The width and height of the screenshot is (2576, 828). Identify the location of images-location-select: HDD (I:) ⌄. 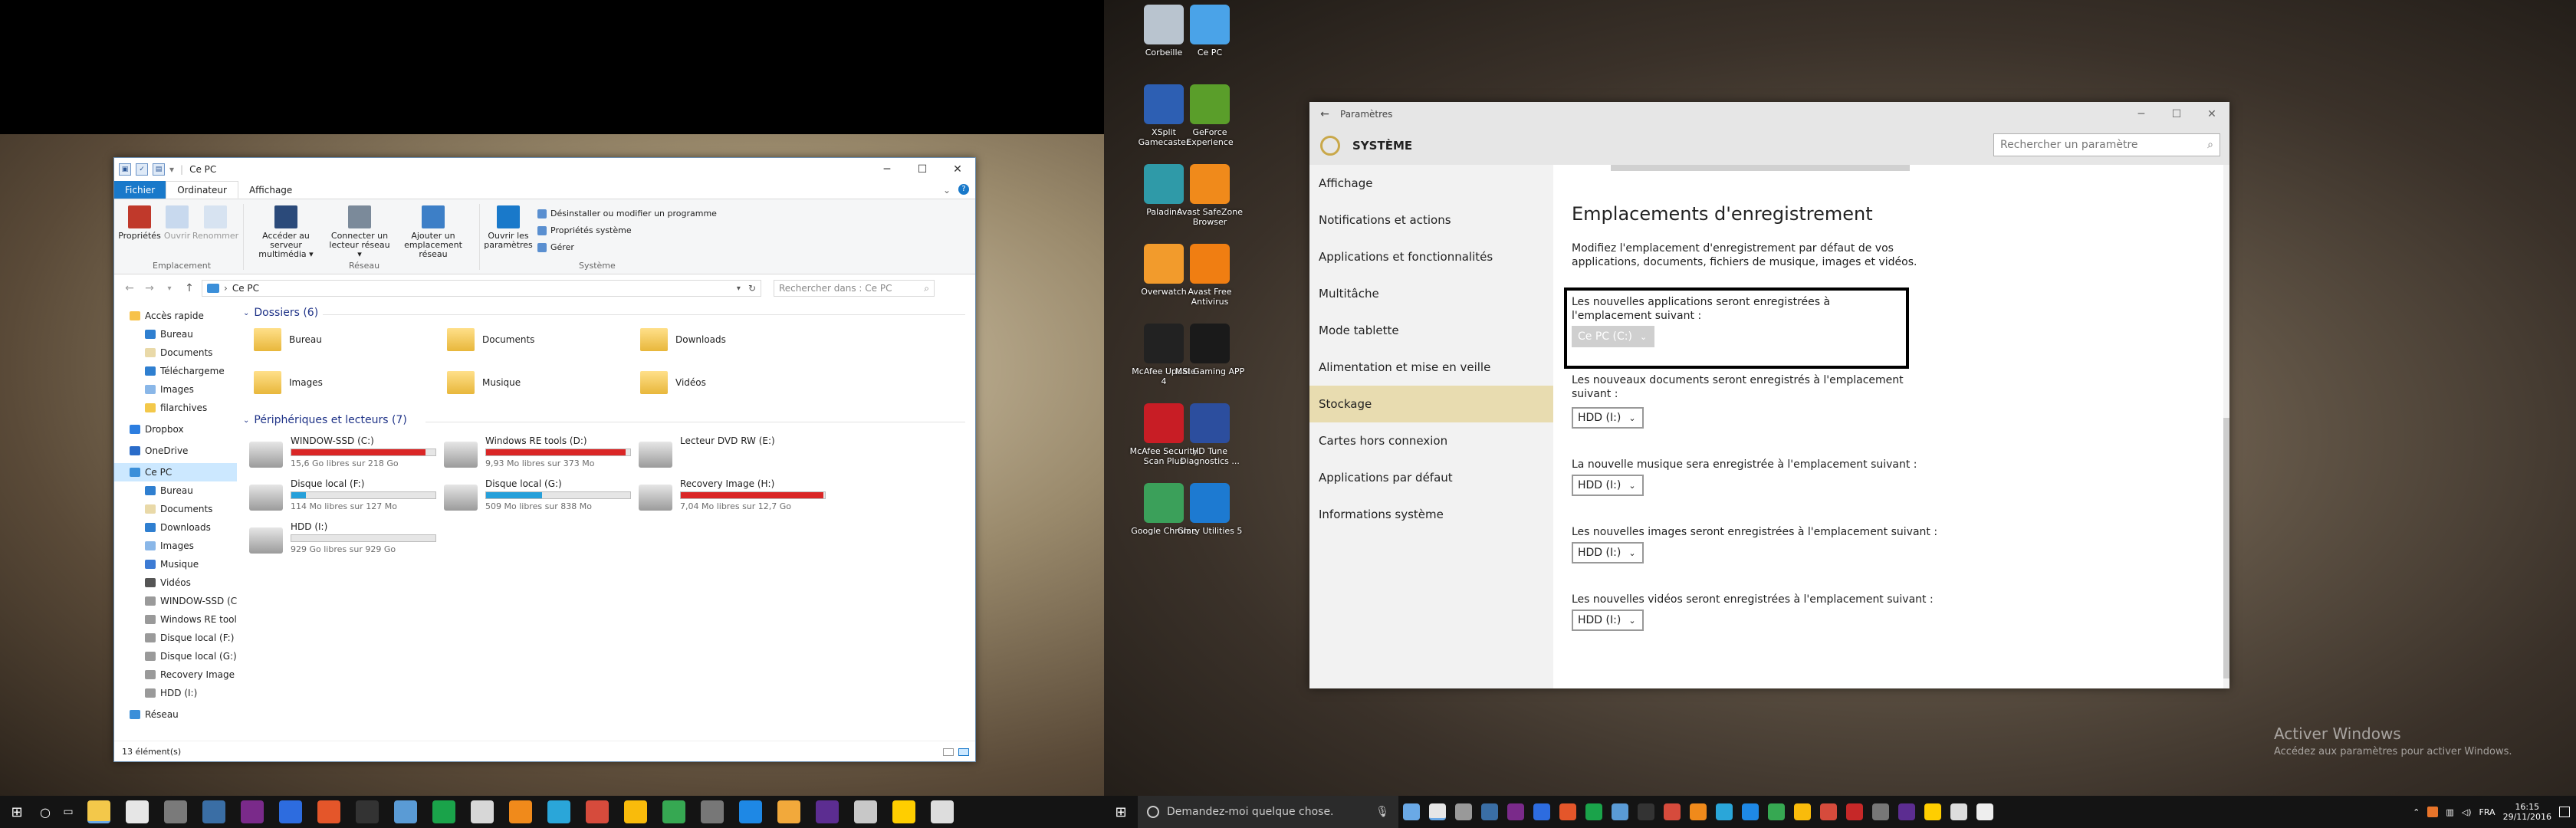
(1608, 553).